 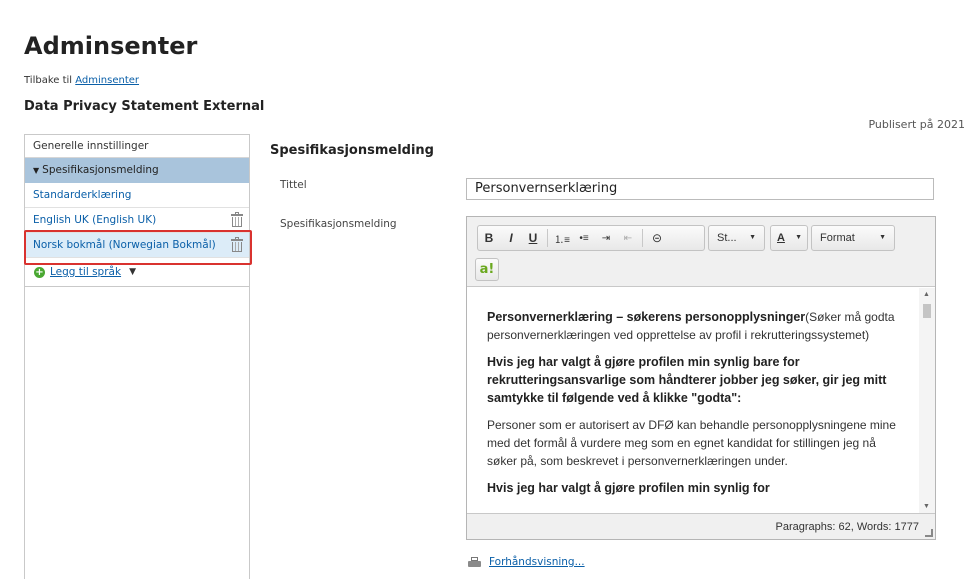 I want to click on scroll-thumb, so click(x=927, y=311).